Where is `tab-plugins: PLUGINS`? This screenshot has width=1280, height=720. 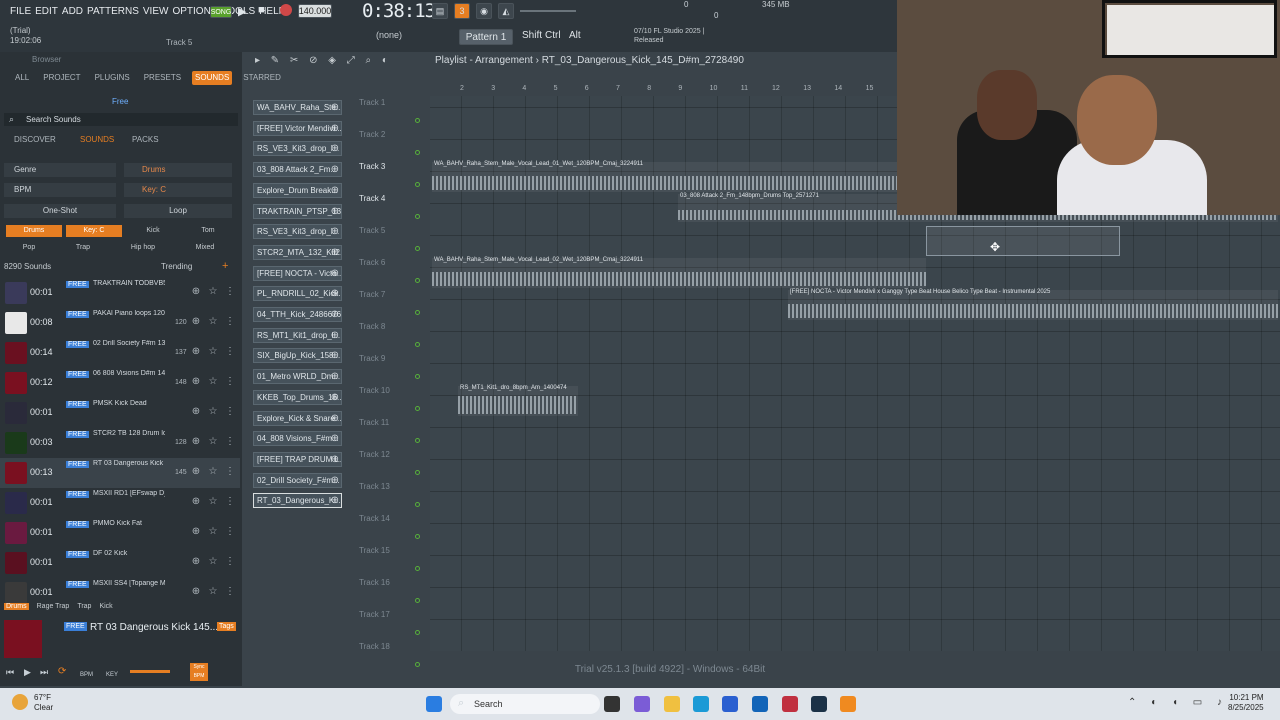 tab-plugins: PLUGINS is located at coordinates (112, 78).